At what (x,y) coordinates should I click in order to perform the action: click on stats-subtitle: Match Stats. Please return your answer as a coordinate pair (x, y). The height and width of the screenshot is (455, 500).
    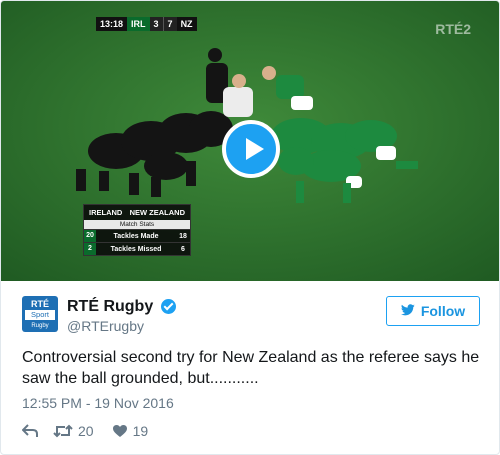
    Looking at the image, I should click on (137, 224).